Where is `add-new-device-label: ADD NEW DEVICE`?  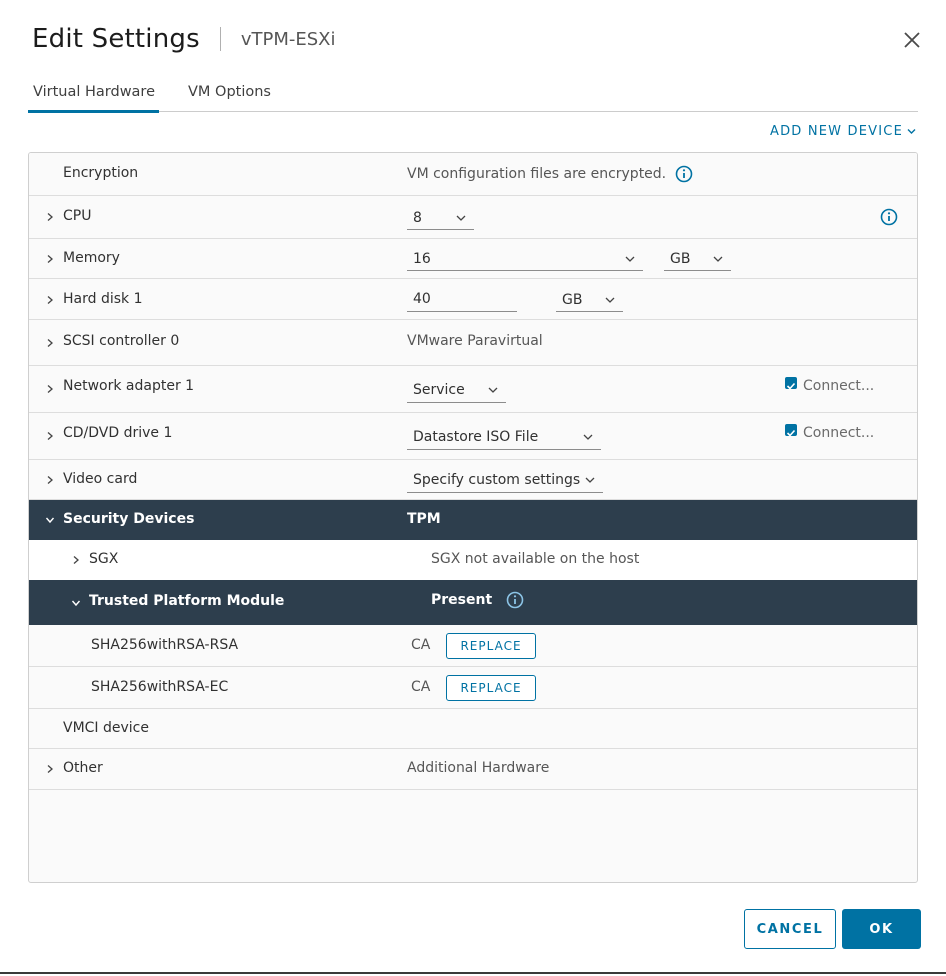
add-new-device-label: ADD NEW DEVICE is located at coordinates (836, 131).